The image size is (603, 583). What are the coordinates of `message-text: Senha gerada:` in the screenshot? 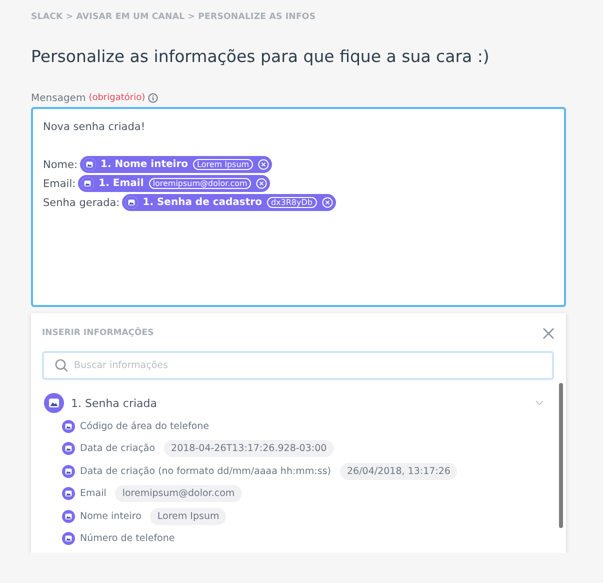 It's located at (81, 202).